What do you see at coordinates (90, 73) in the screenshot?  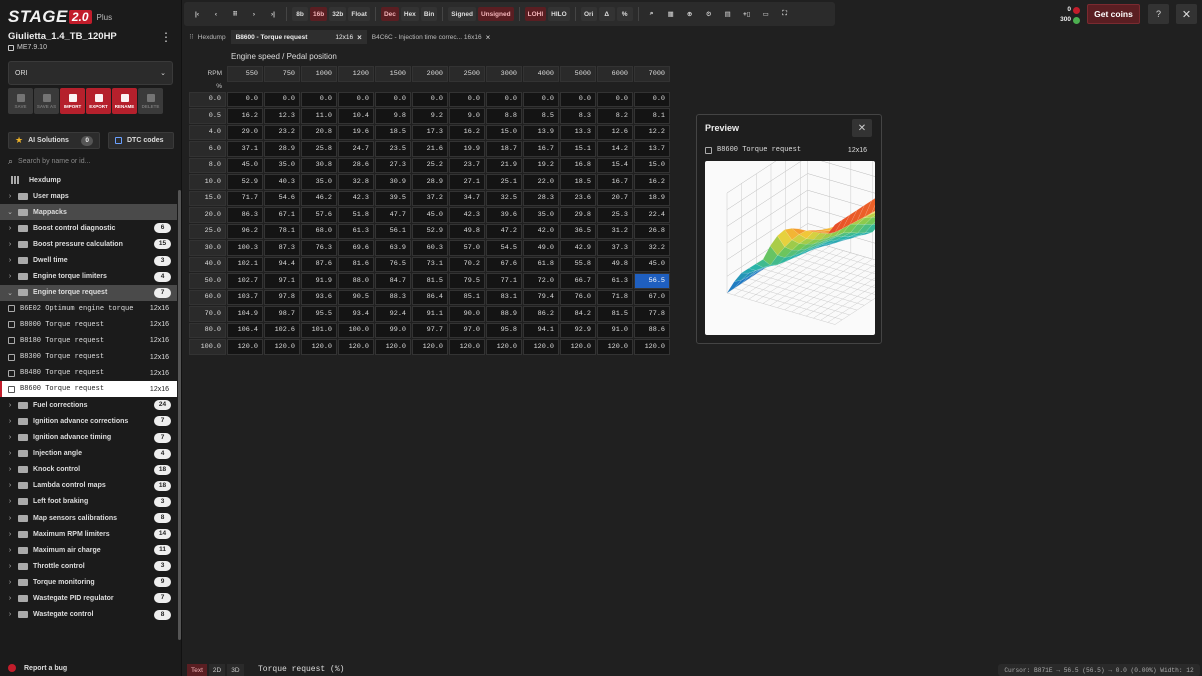 I see `version-select: ORI ⌄` at bounding box center [90, 73].